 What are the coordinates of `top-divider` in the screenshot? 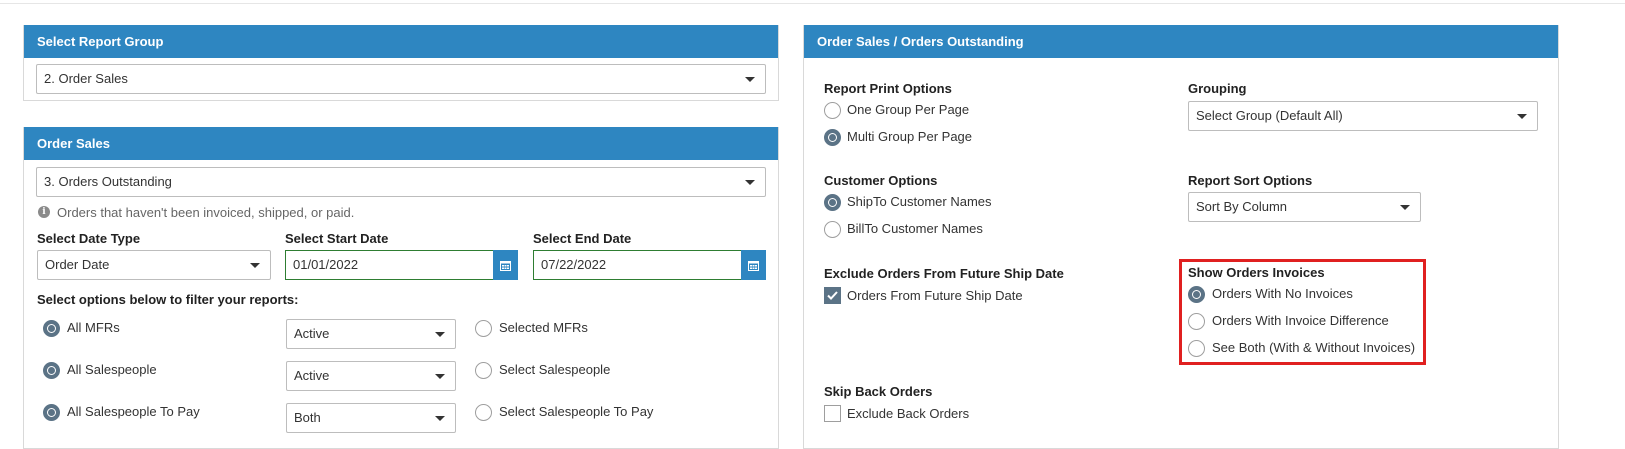 It's located at (812, 3).